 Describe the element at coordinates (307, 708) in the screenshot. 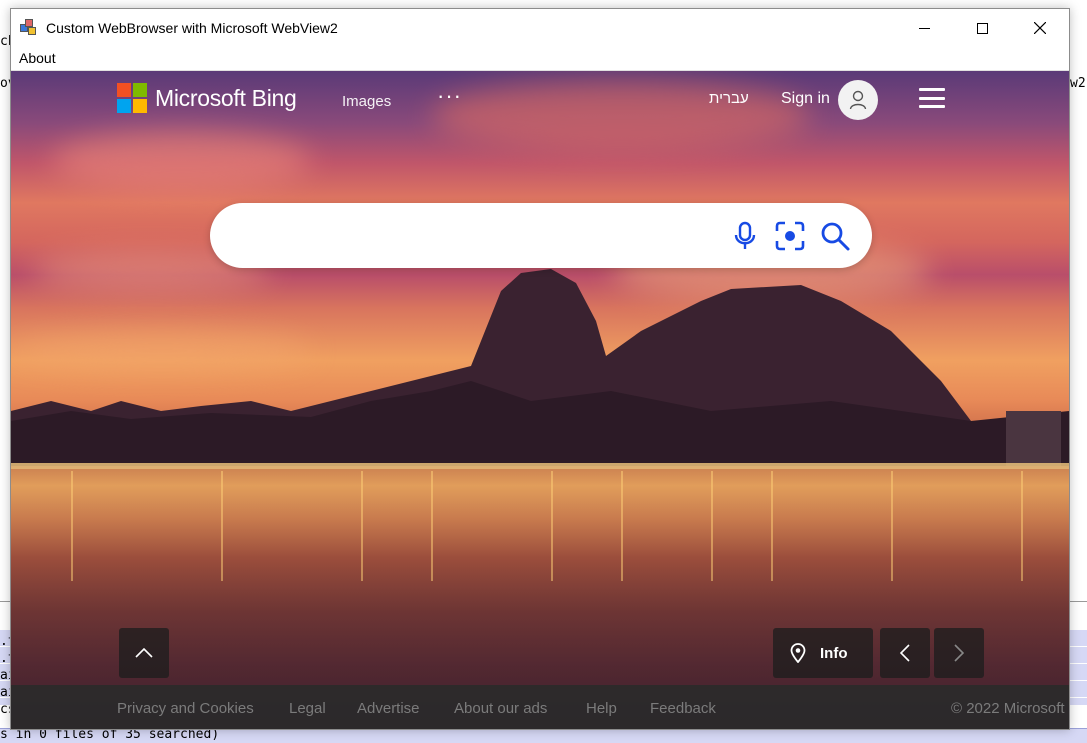

I see `footer-link-legal: Legal` at that location.